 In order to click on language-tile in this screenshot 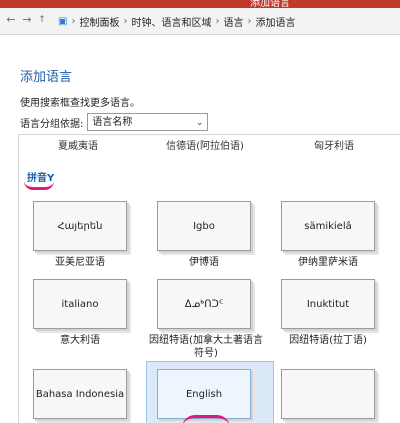, I will do `click(328, 394)`.